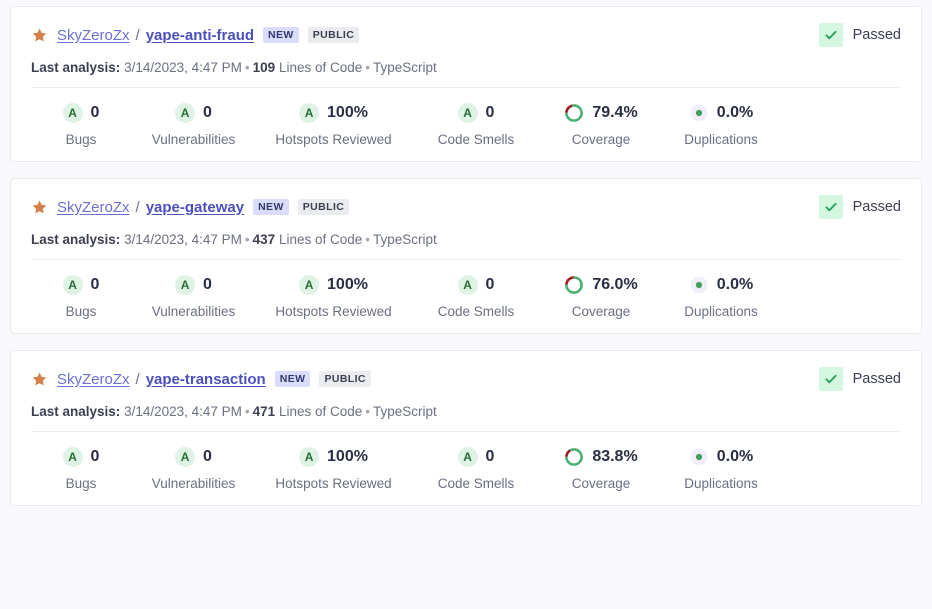  What do you see at coordinates (830, 379) in the screenshot?
I see `check-icon` at bounding box center [830, 379].